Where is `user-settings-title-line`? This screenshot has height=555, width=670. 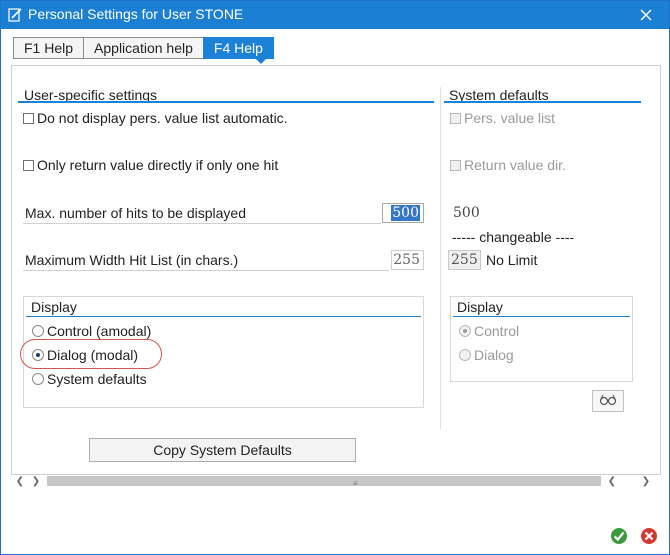
user-settings-title-line is located at coordinates (226, 102).